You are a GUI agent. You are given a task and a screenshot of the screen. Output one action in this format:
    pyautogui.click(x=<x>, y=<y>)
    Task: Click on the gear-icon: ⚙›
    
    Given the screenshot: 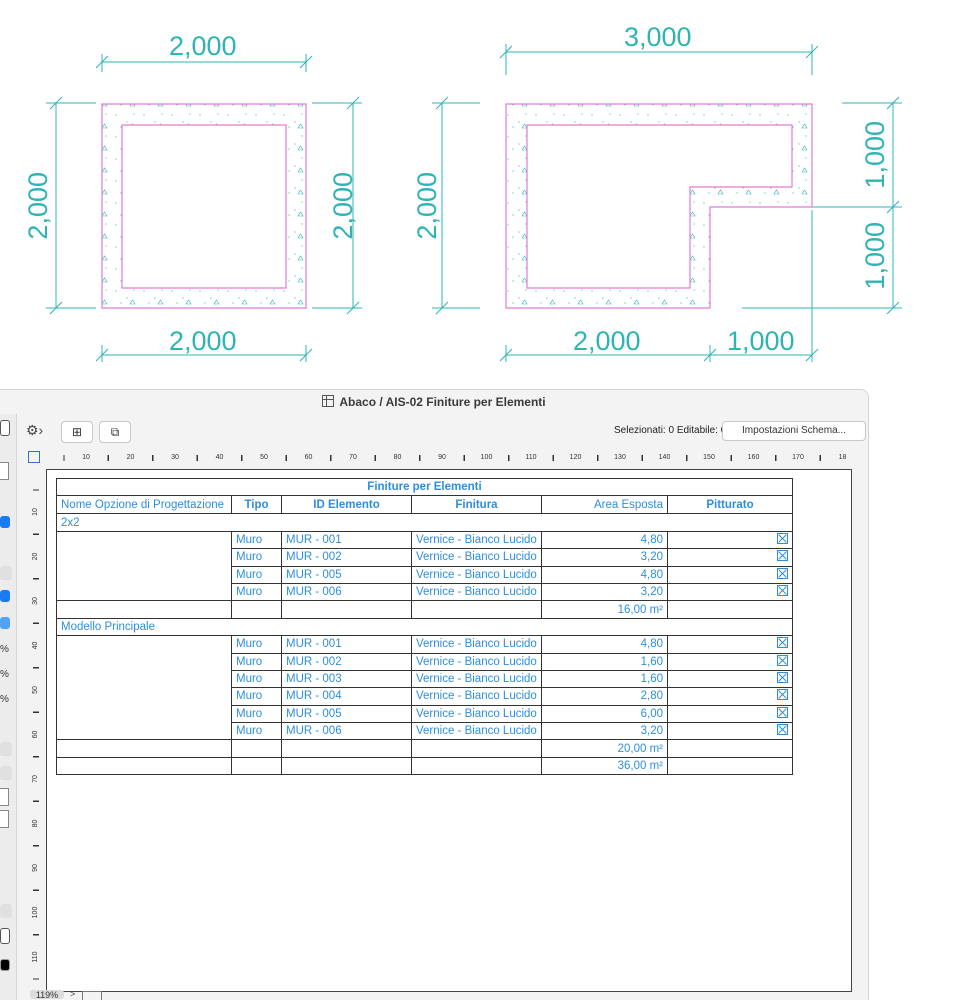 What is the action you would take?
    pyautogui.click(x=34, y=430)
    